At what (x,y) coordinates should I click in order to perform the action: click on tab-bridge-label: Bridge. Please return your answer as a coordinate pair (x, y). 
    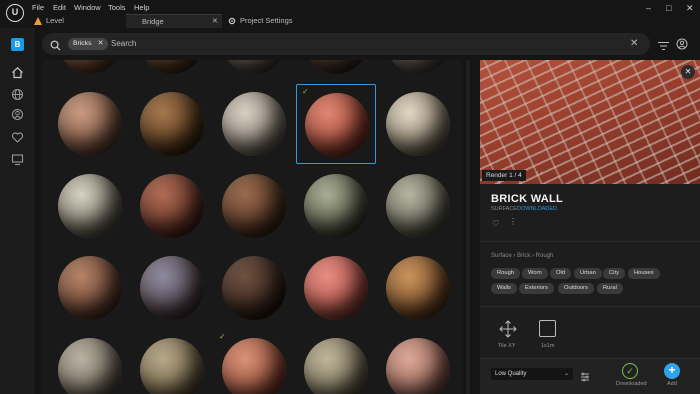
    Looking at the image, I should click on (153, 21).